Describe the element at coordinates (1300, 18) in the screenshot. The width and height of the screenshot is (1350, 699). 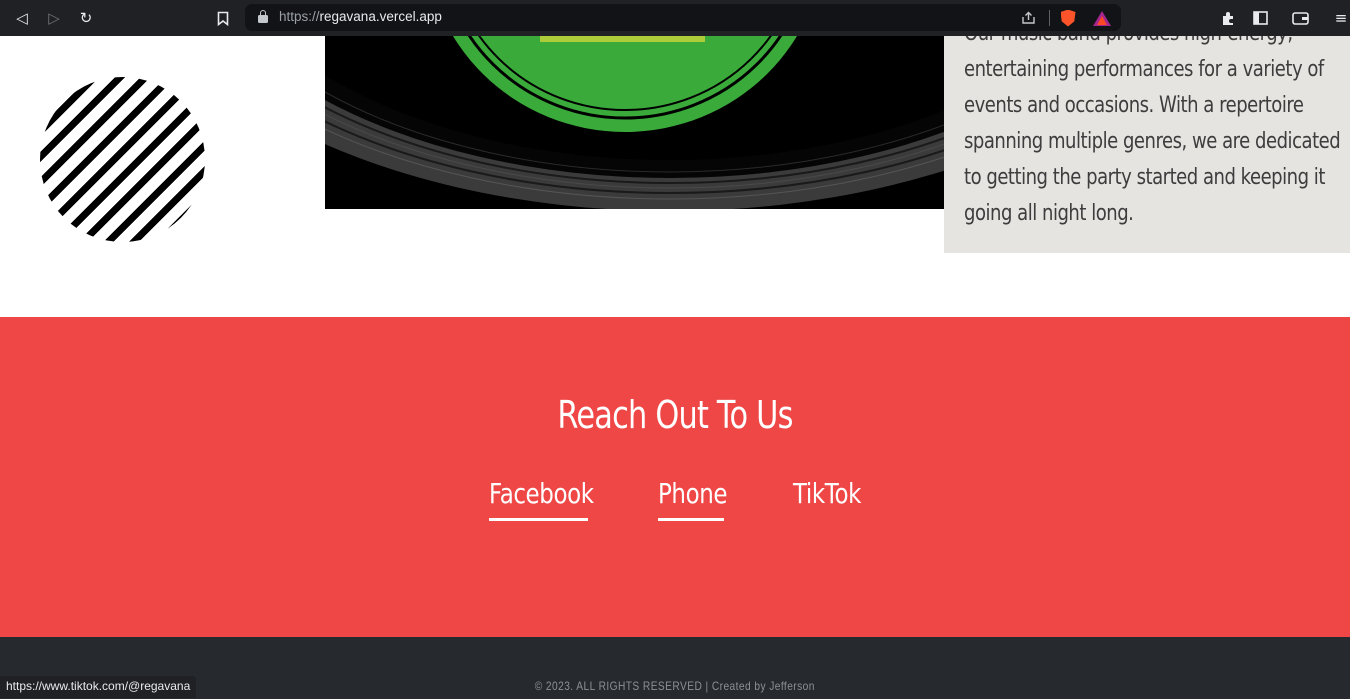
I see `wallet-icon` at that location.